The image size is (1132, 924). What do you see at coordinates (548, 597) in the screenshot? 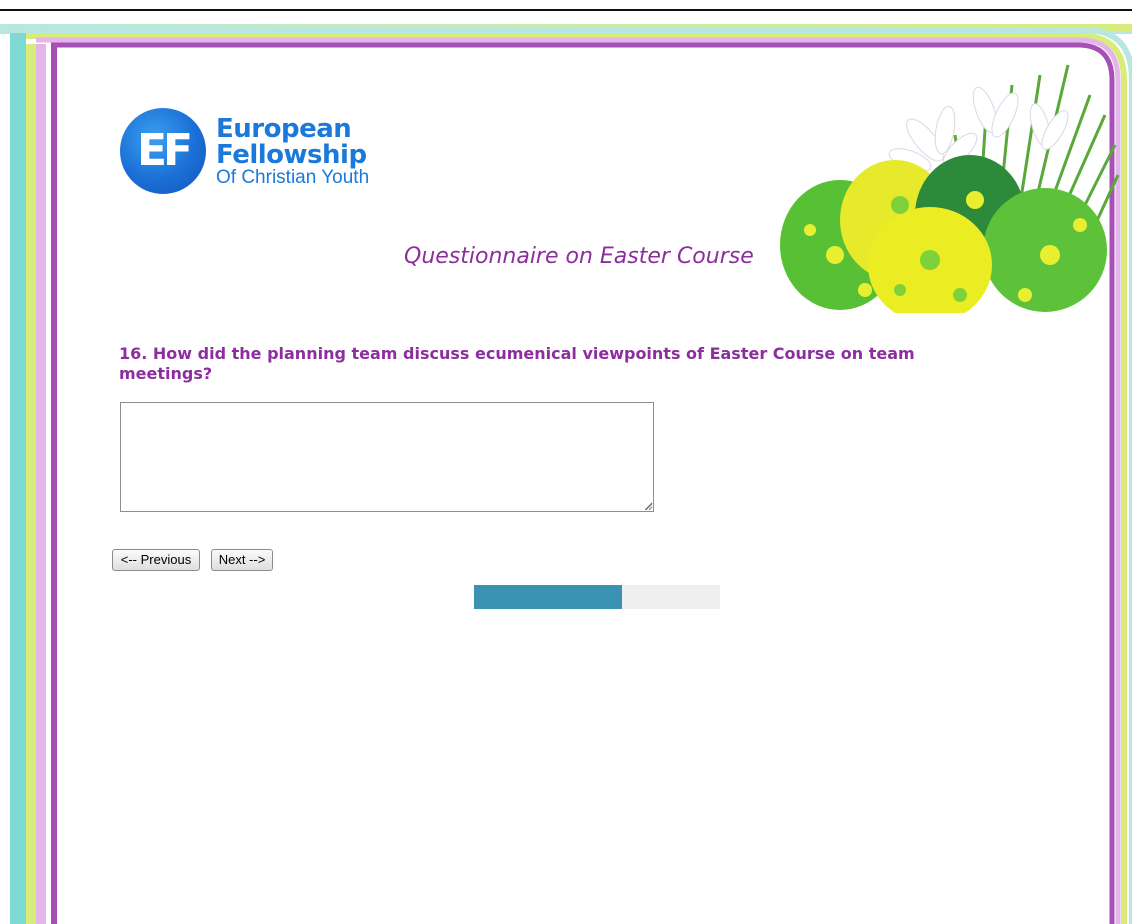
I see `progress-bar-fill` at bounding box center [548, 597].